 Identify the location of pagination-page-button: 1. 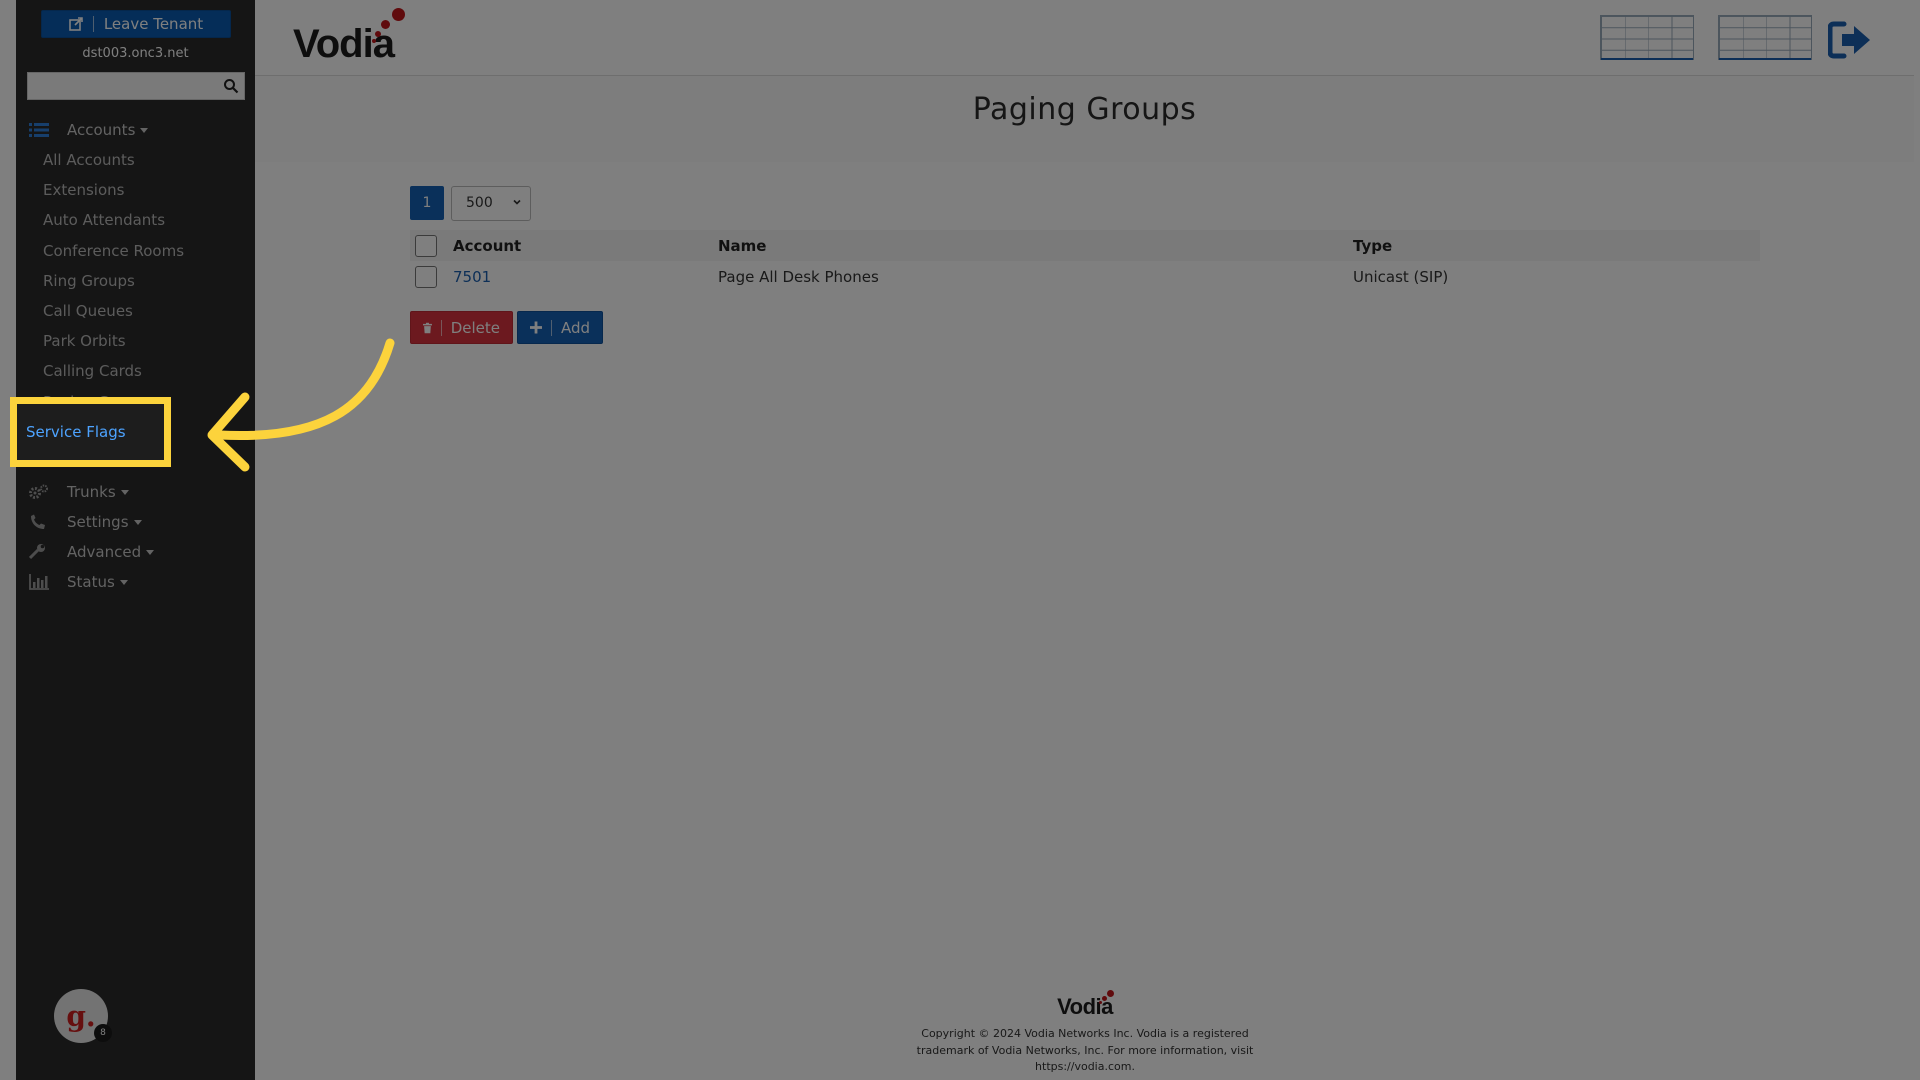
(427, 203).